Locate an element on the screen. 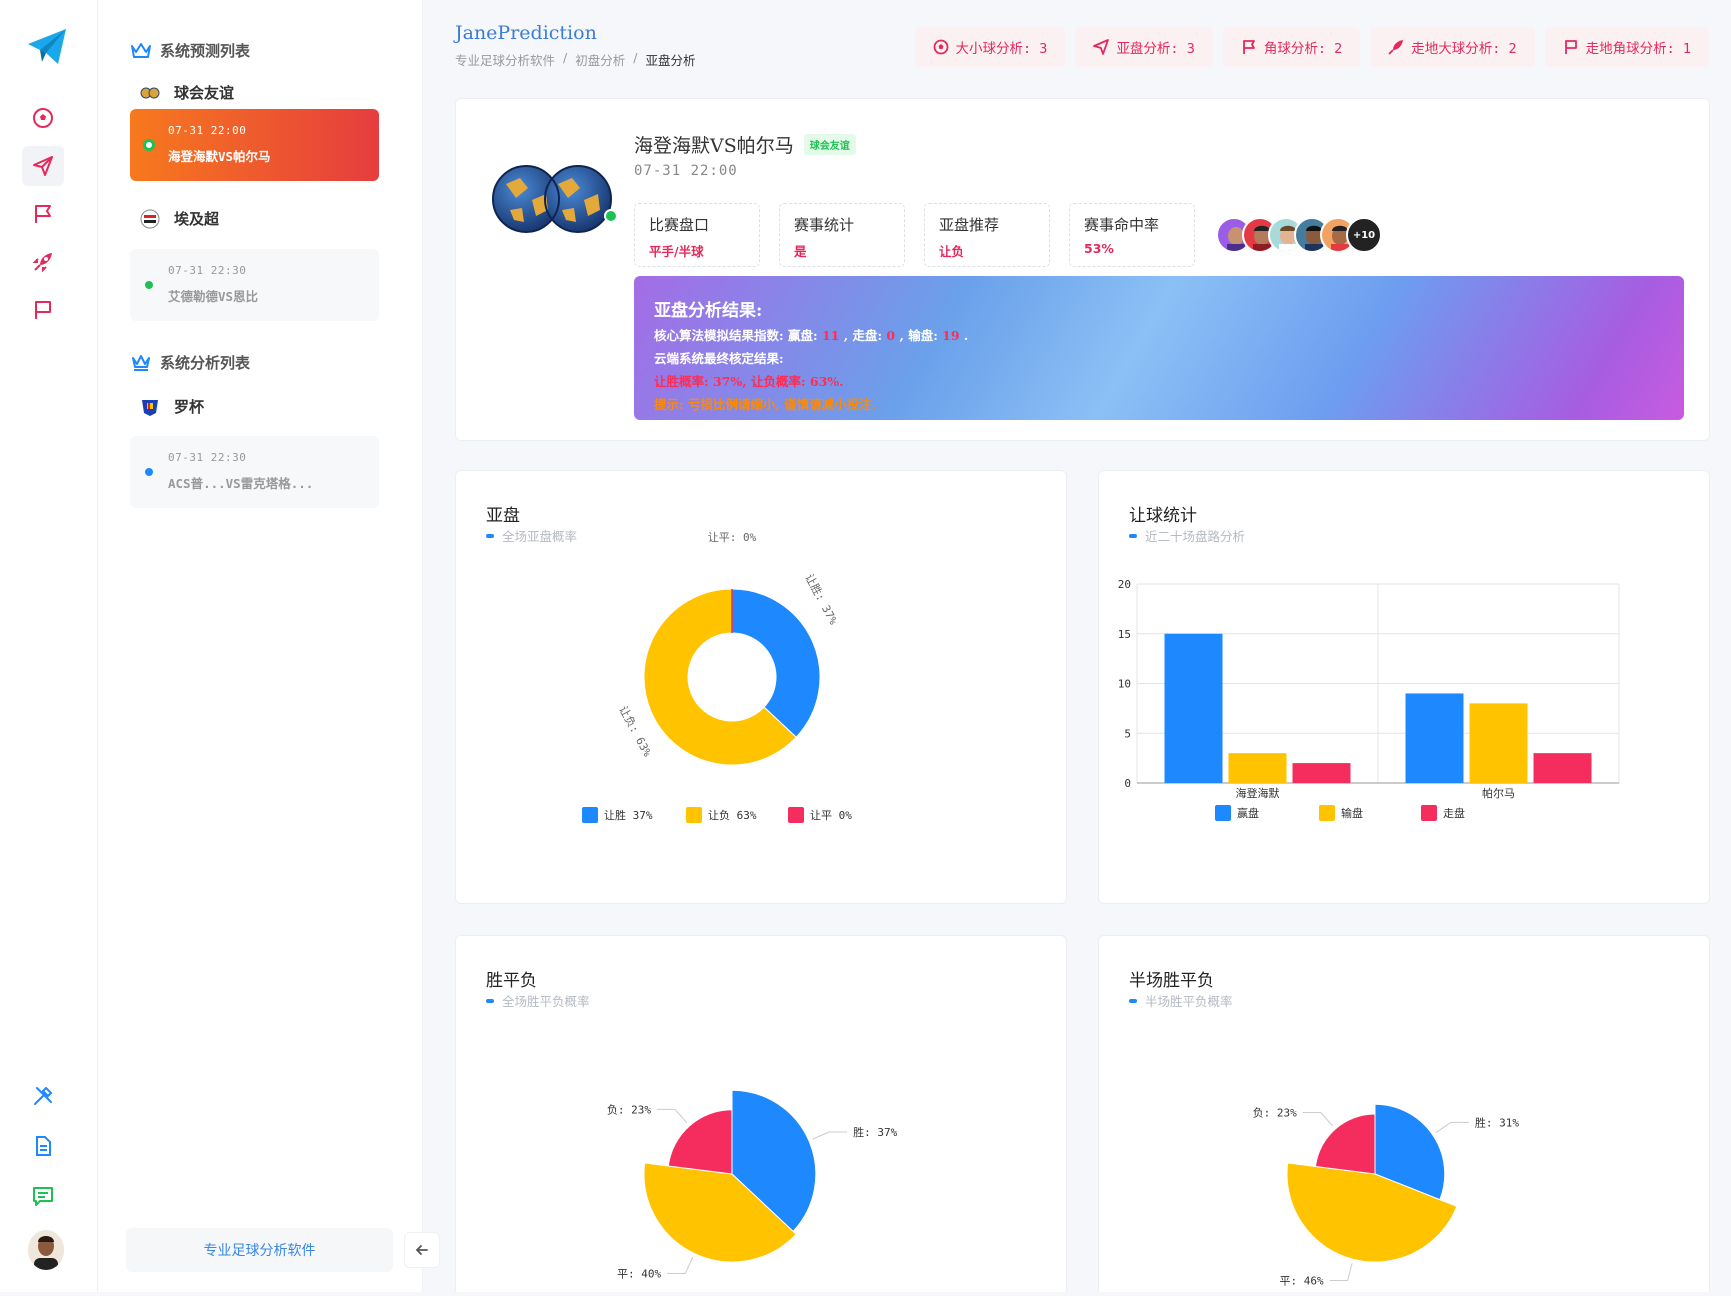 The height and width of the screenshot is (1296, 1731). result-index-prefix: 核心算法模拟结果指数: is located at coordinates (719, 335).